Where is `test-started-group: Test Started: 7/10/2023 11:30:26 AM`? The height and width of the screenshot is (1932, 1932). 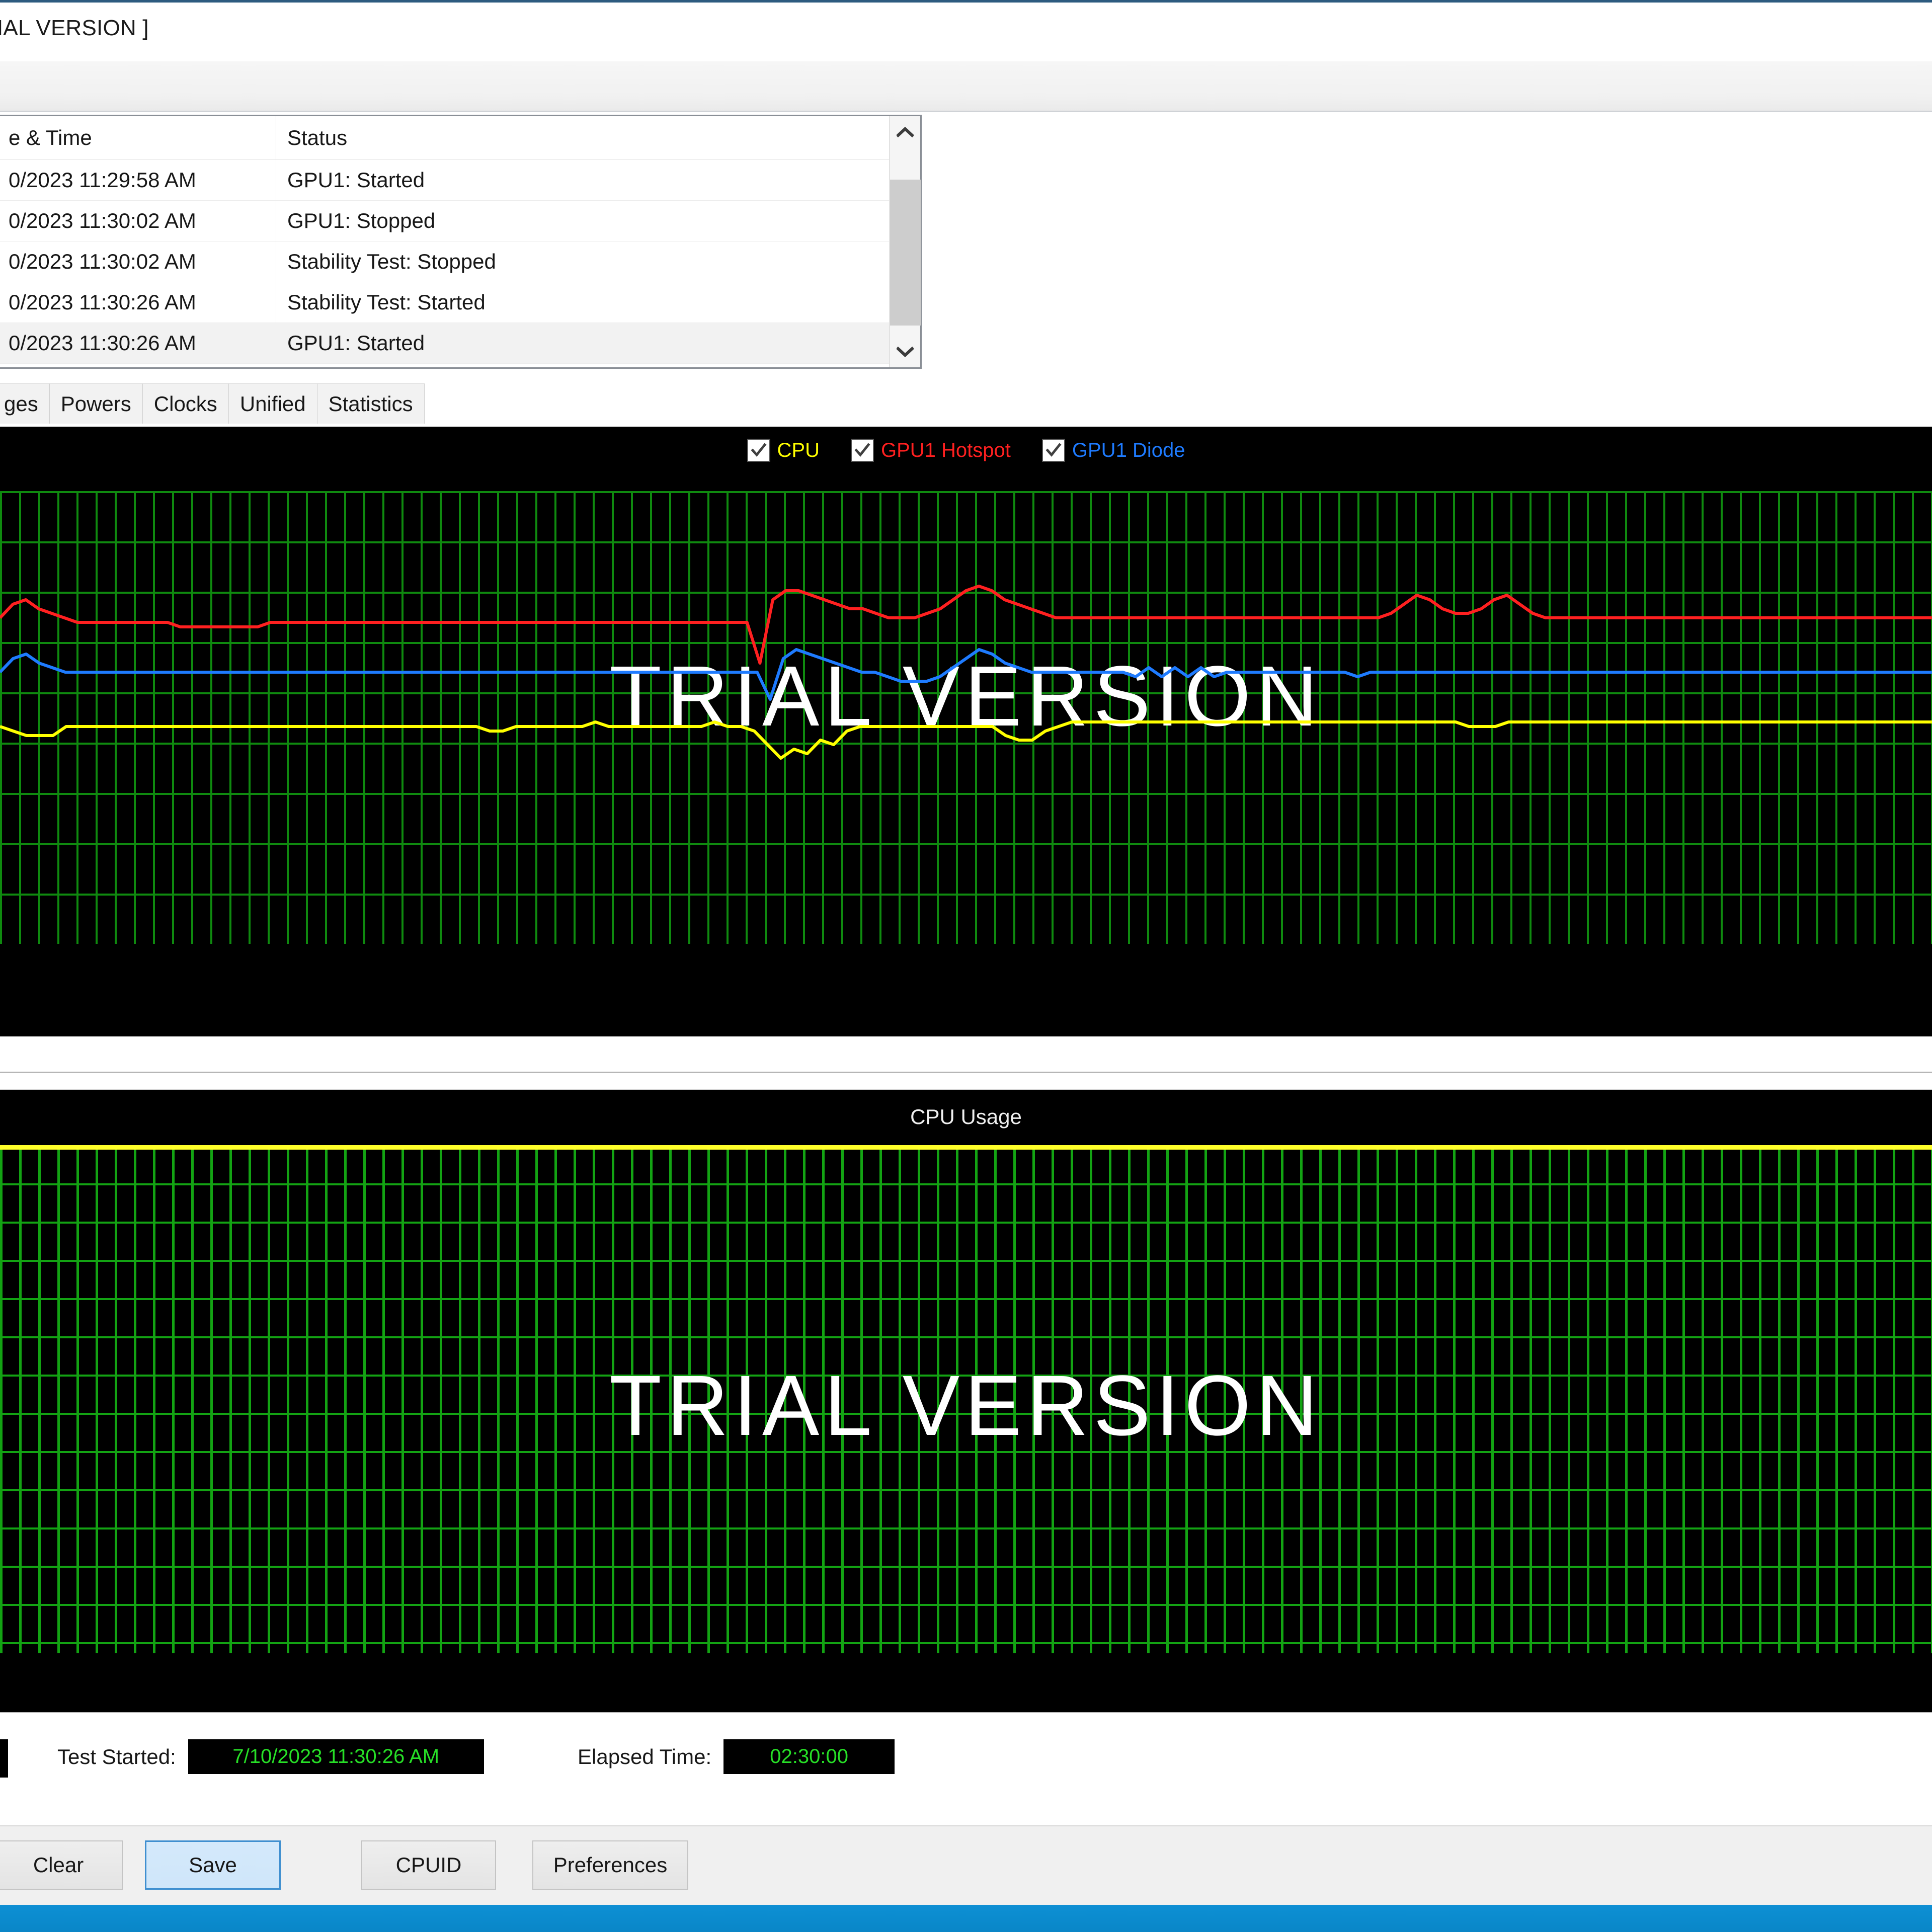 test-started-group: Test Started: 7/10/2023 11:30:26 AM is located at coordinates (270, 1757).